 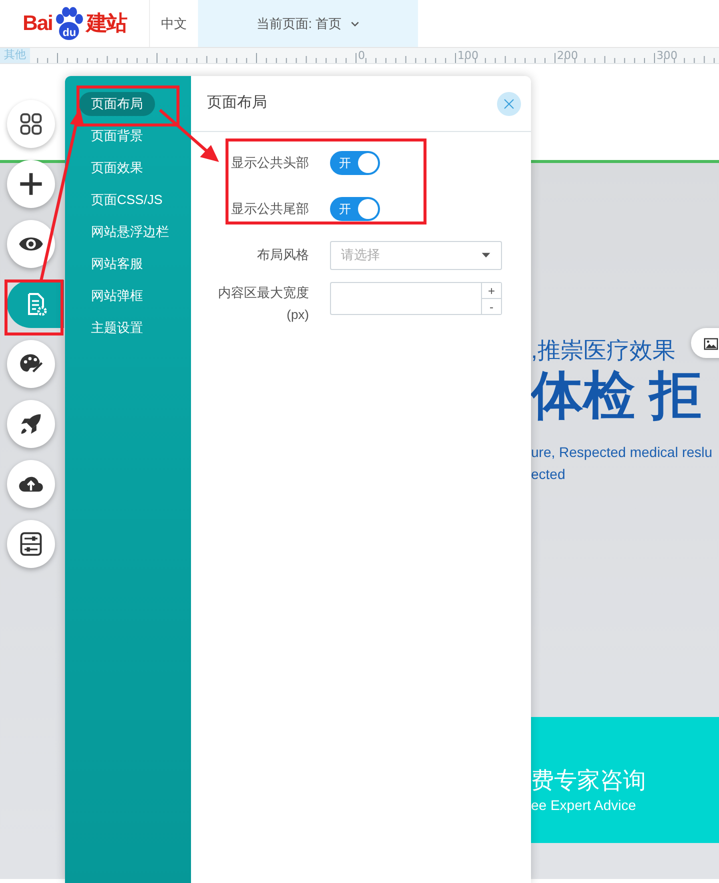 I want to click on sliders-icon, so click(x=31, y=544).